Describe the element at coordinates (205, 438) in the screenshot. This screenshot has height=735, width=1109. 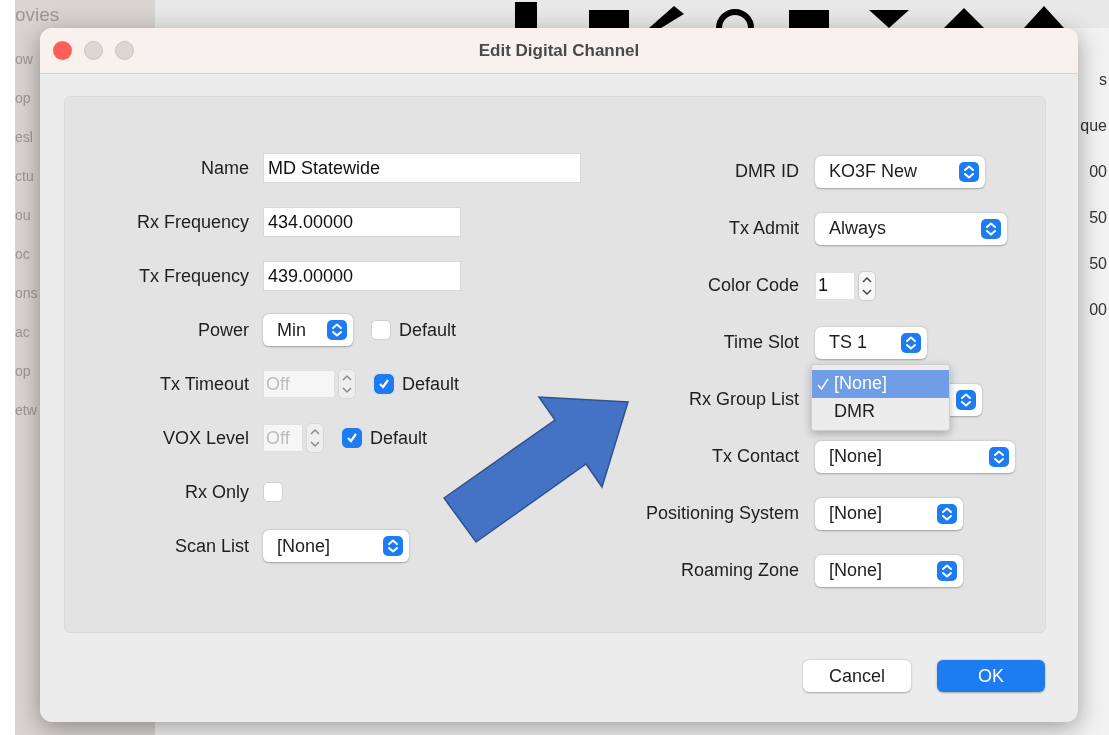
I see `field-label: VOX Level` at that location.